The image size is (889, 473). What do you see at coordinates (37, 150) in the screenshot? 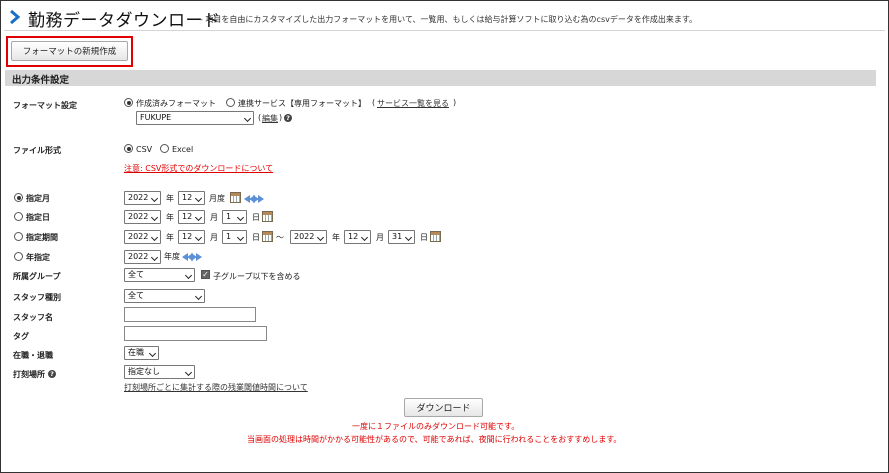
I see `file-type-label: ファイル形式` at bounding box center [37, 150].